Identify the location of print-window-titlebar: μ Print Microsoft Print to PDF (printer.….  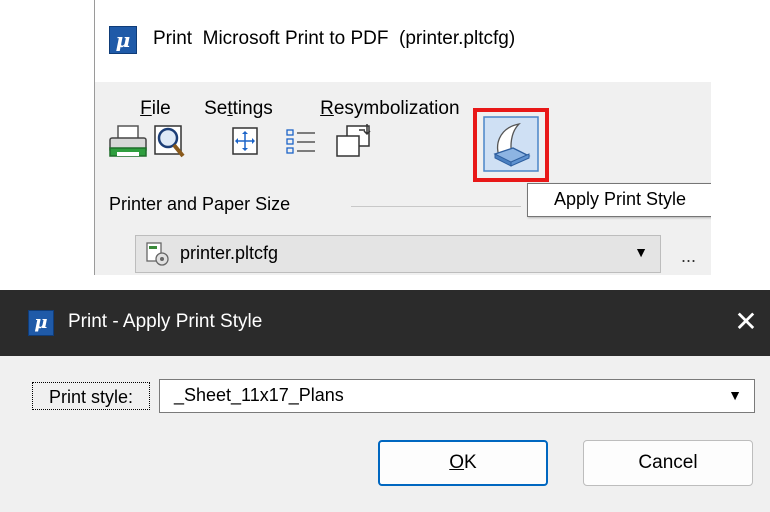
(403, 41).